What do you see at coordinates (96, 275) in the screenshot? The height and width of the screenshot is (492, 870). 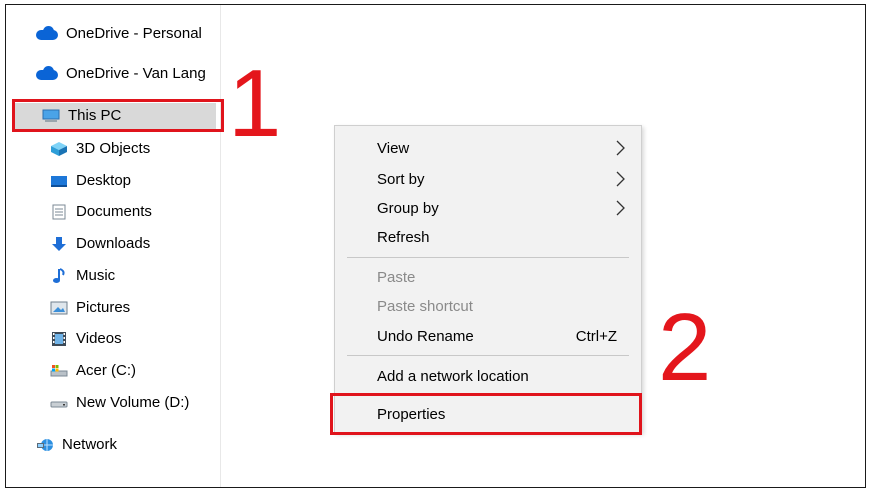 I see `sidebar-item-label: Music` at bounding box center [96, 275].